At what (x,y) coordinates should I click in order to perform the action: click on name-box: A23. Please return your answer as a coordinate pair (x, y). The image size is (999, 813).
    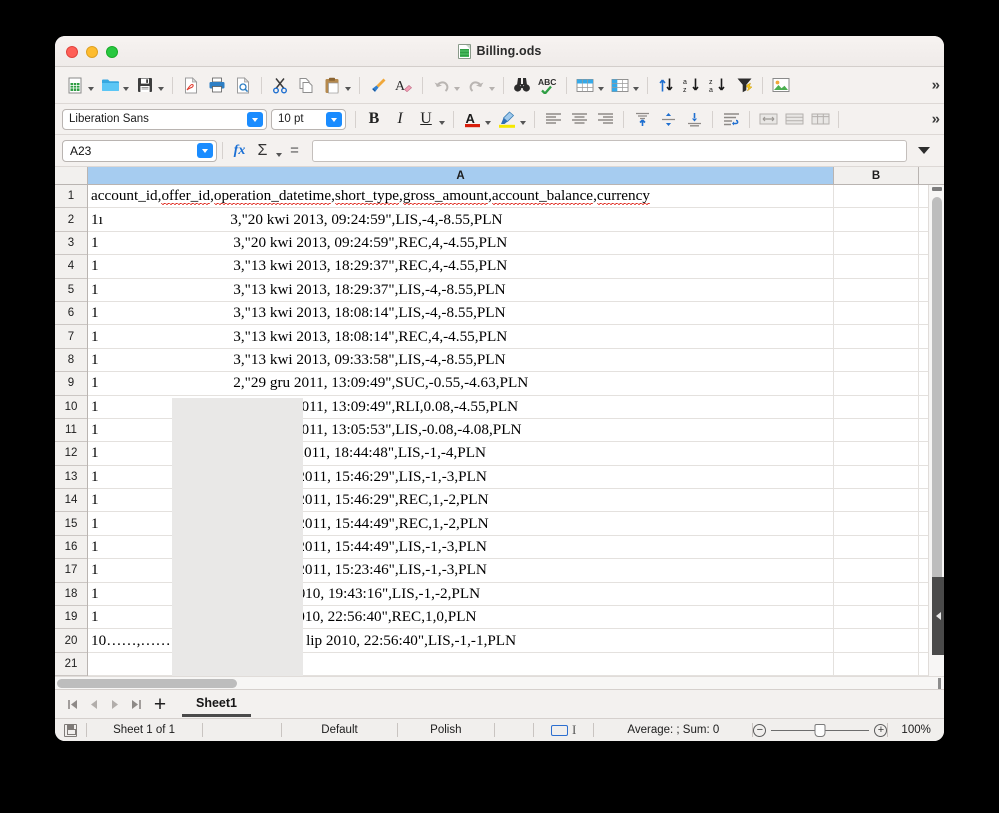
    Looking at the image, I should click on (139, 150).